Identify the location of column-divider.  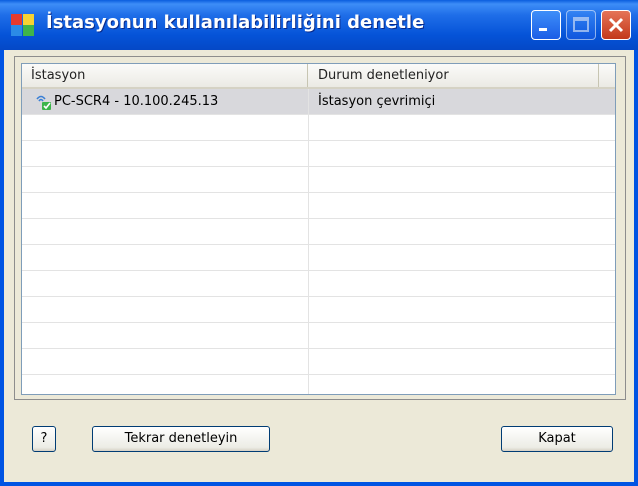
(308, 241).